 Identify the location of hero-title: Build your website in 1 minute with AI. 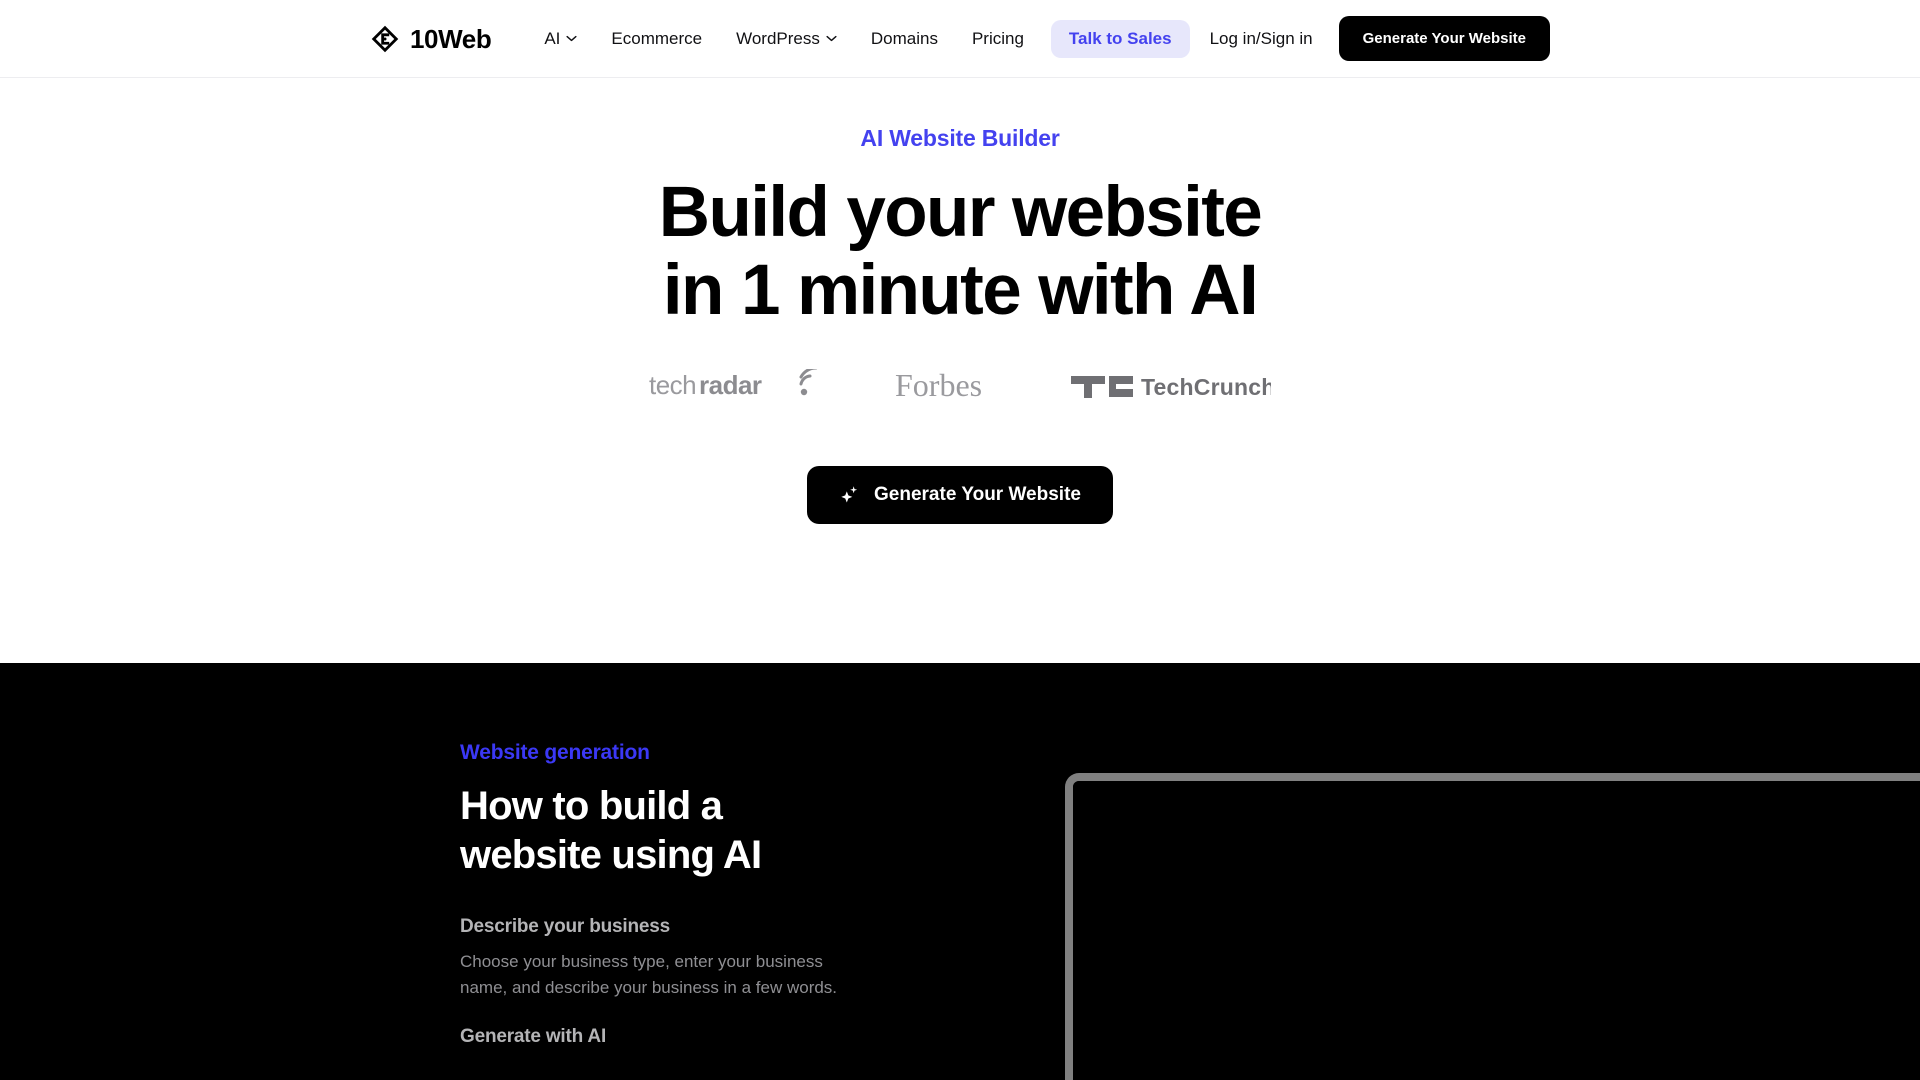
(960, 252).